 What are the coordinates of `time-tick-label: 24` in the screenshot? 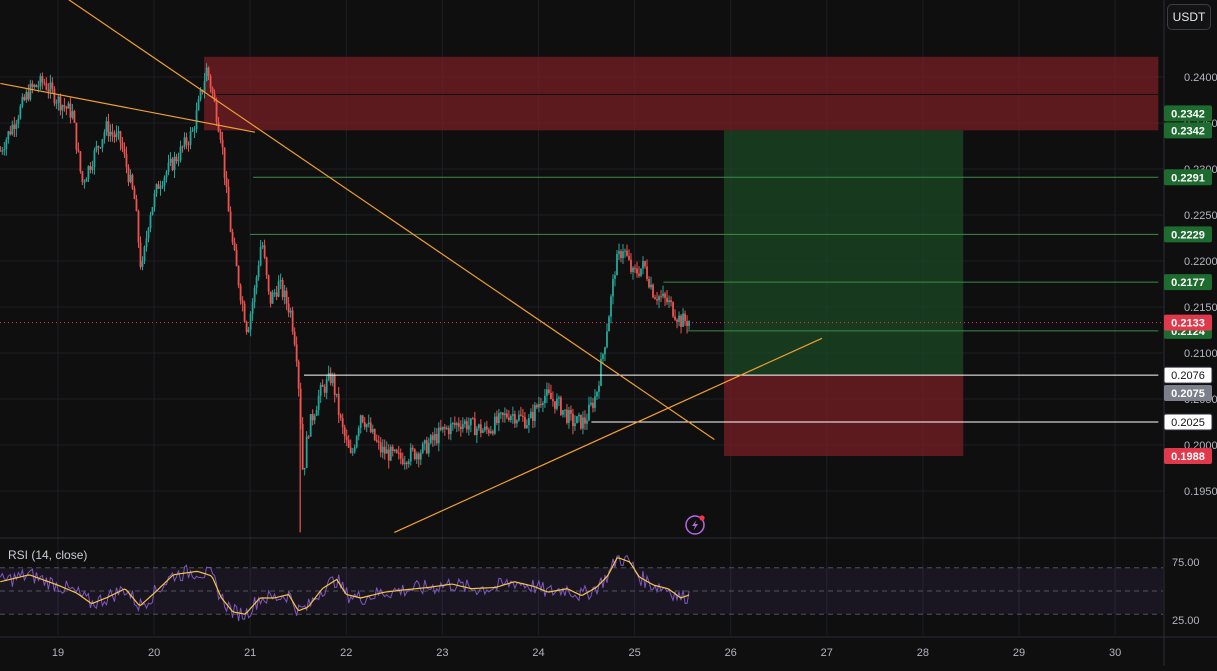 It's located at (538, 653).